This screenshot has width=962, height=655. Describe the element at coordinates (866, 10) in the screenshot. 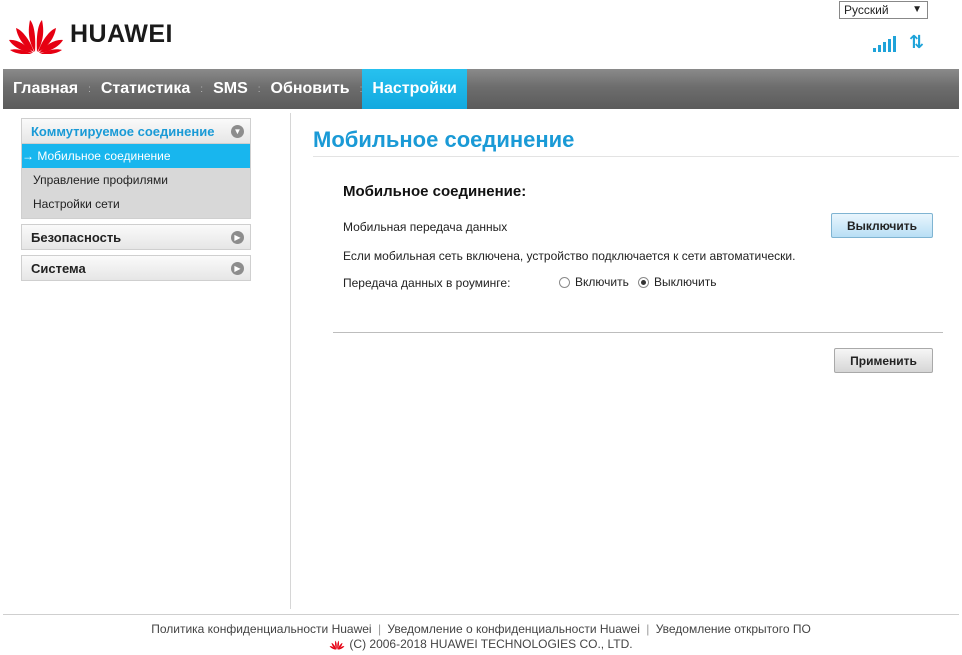

I see `language-value: Русский` at that location.